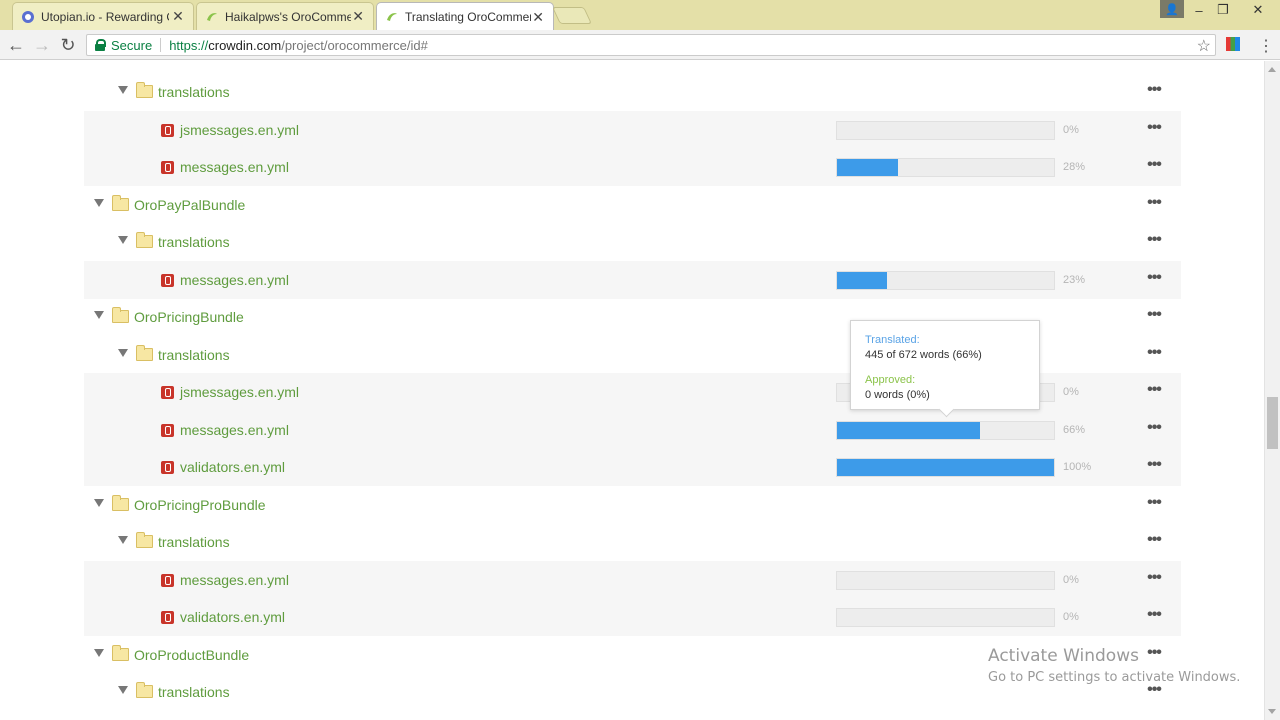 This screenshot has width=1280, height=720. What do you see at coordinates (100, 45) in the screenshot?
I see `lock-icon` at bounding box center [100, 45].